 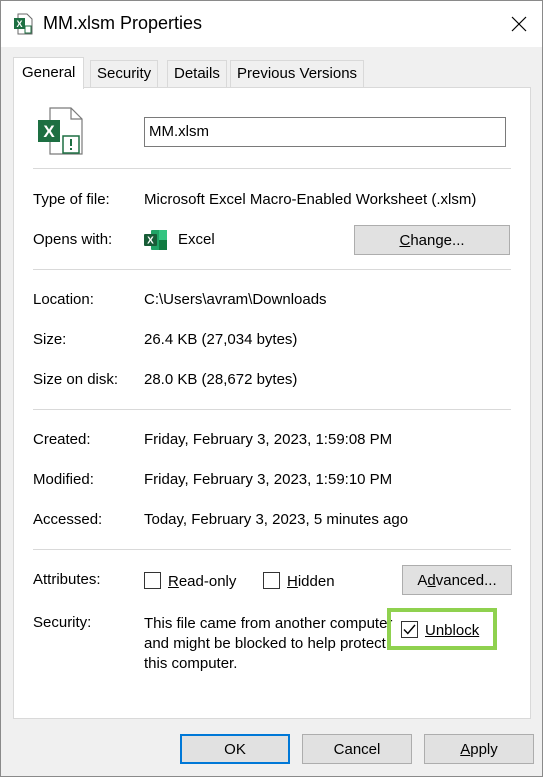 I want to click on apply-button: Apply, so click(x=479, y=749).